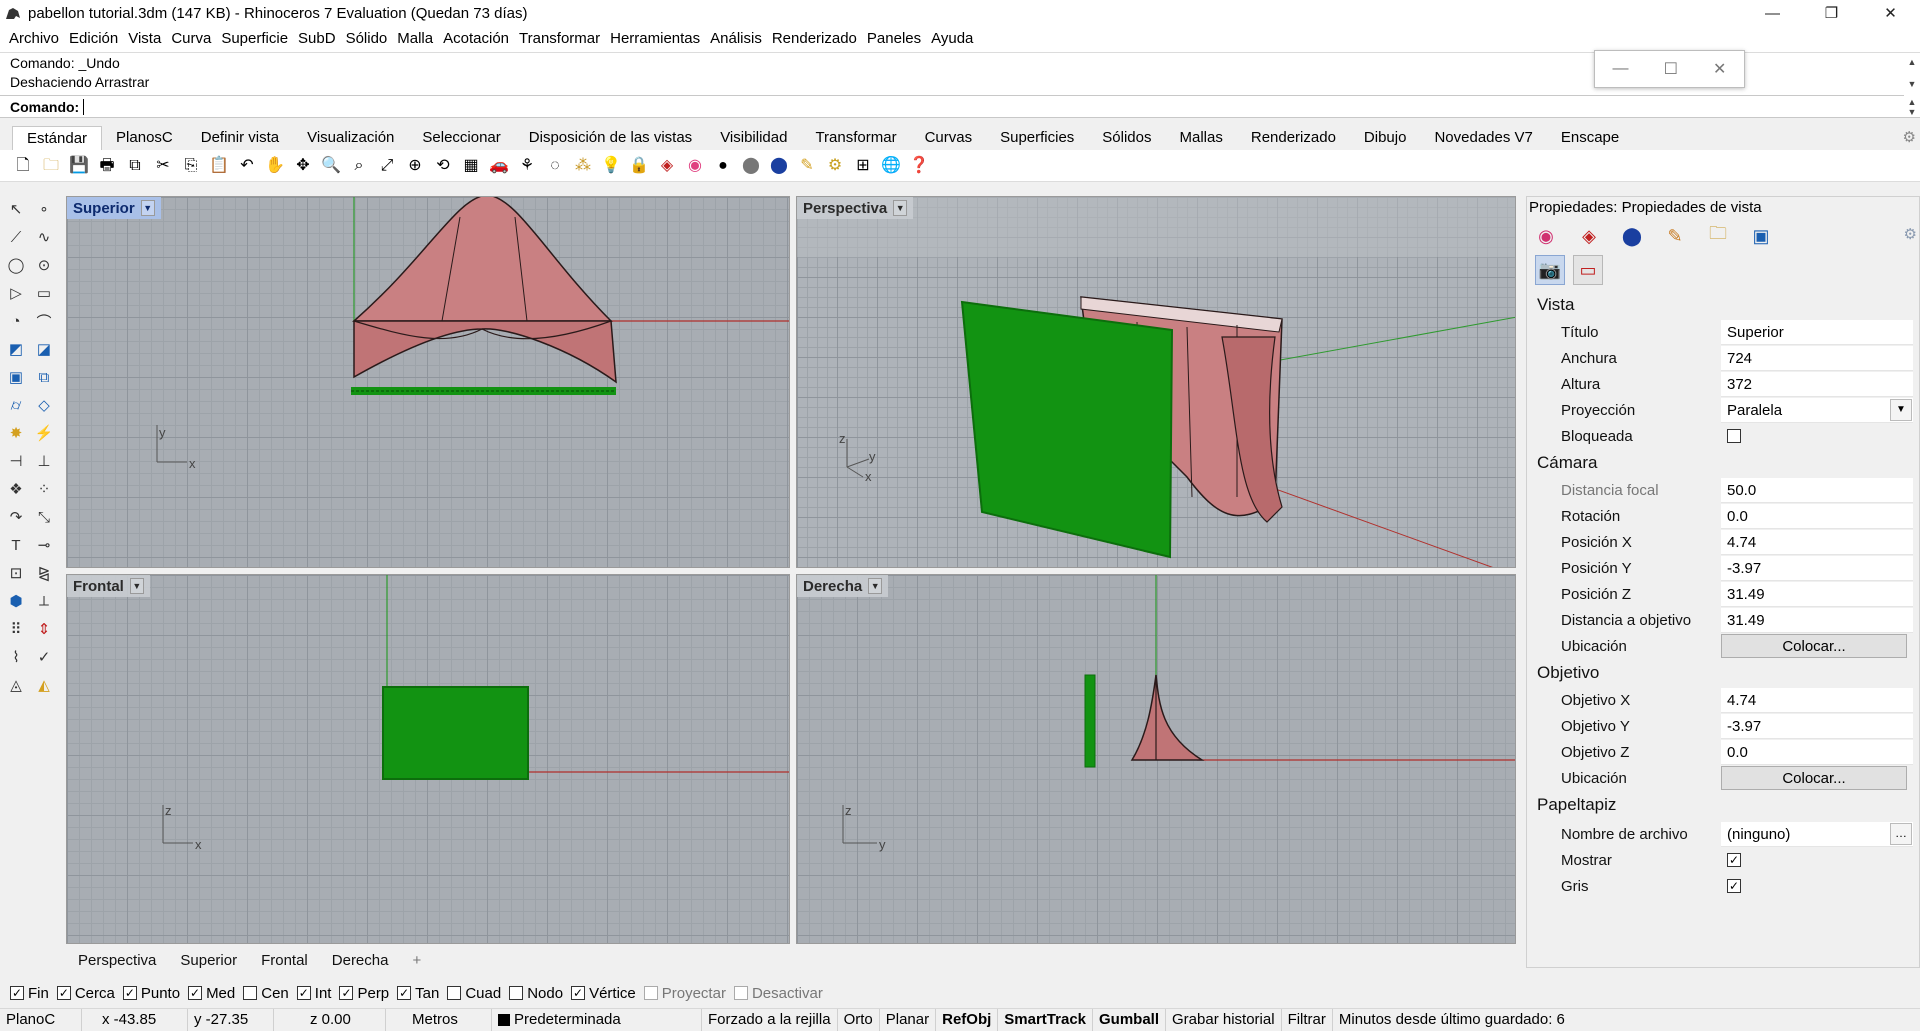  What do you see at coordinates (583, 166) in the screenshot?
I see `select-points-icon: ⁂` at bounding box center [583, 166].